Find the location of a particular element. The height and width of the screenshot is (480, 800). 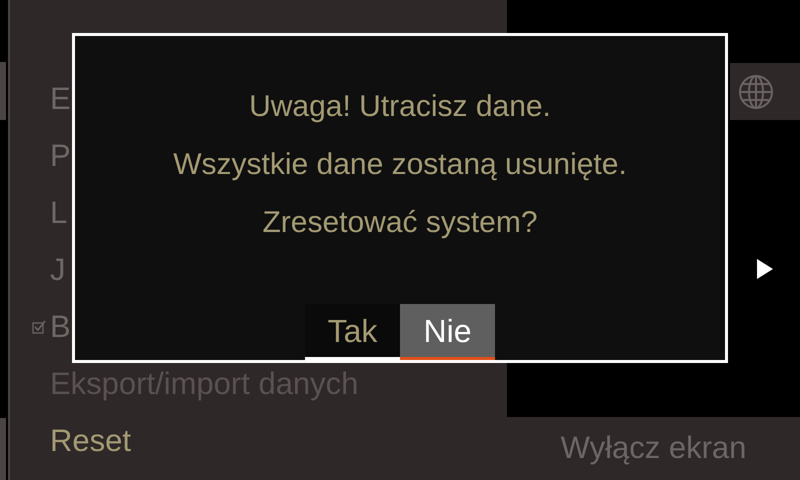

globe-tile is located at coordinates (765, 91).